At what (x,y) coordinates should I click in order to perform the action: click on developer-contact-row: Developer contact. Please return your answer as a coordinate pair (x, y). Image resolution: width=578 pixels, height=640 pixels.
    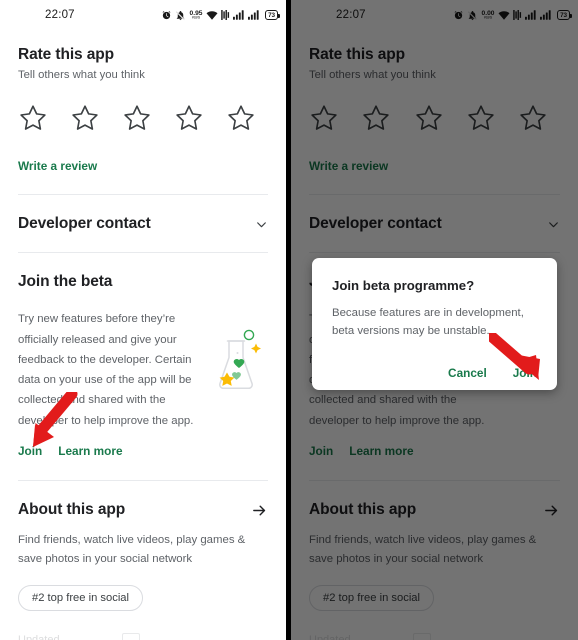
    Looking at the image, I should click on (143, 224).